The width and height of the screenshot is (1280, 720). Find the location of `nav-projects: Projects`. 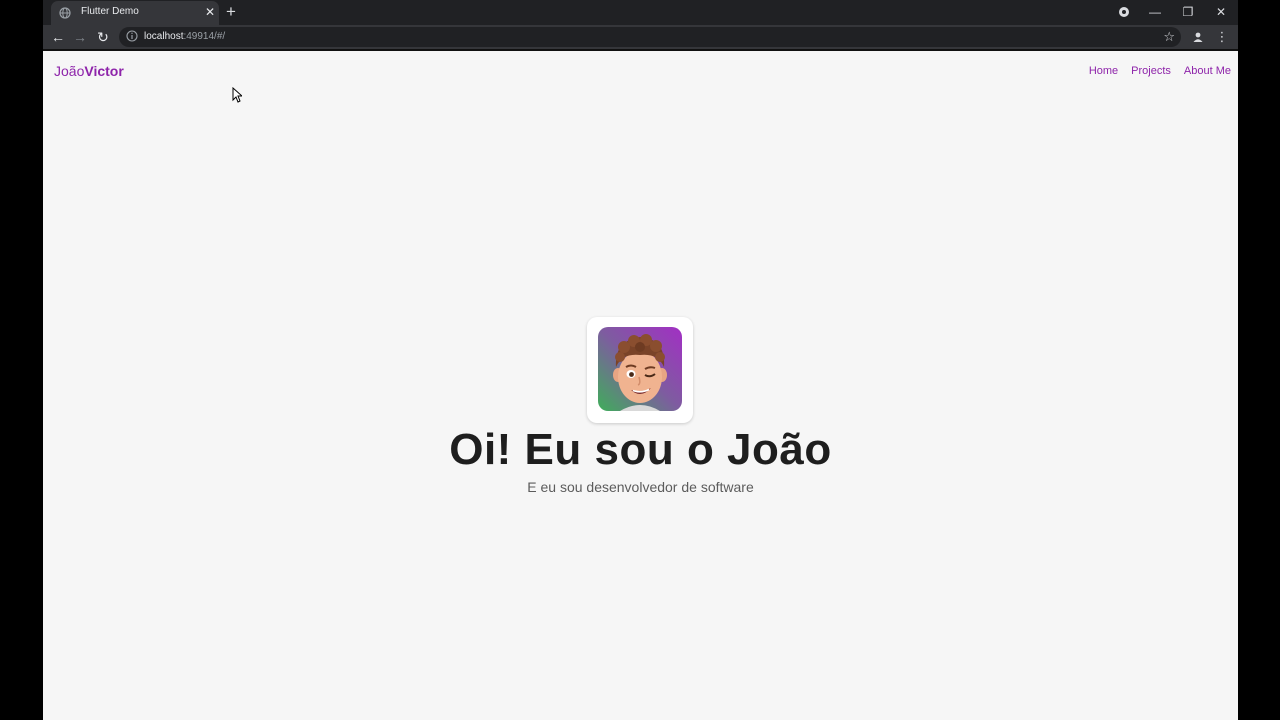

nav-projects: Projects is located at coordinates (1151, 71).